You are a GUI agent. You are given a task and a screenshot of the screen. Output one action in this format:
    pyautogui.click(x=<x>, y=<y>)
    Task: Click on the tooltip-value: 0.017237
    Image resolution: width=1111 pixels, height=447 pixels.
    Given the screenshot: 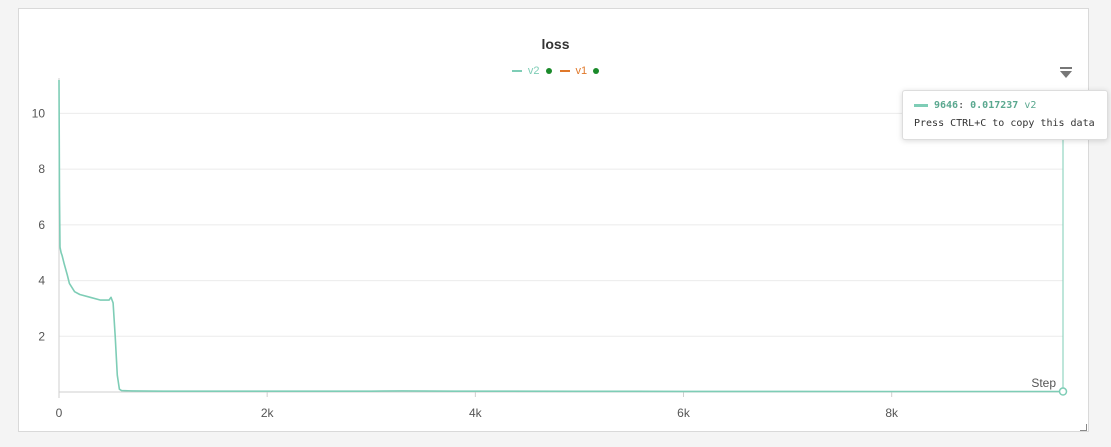 What is the action you would take?
    pyautogui.click(x=994, y=105)
    